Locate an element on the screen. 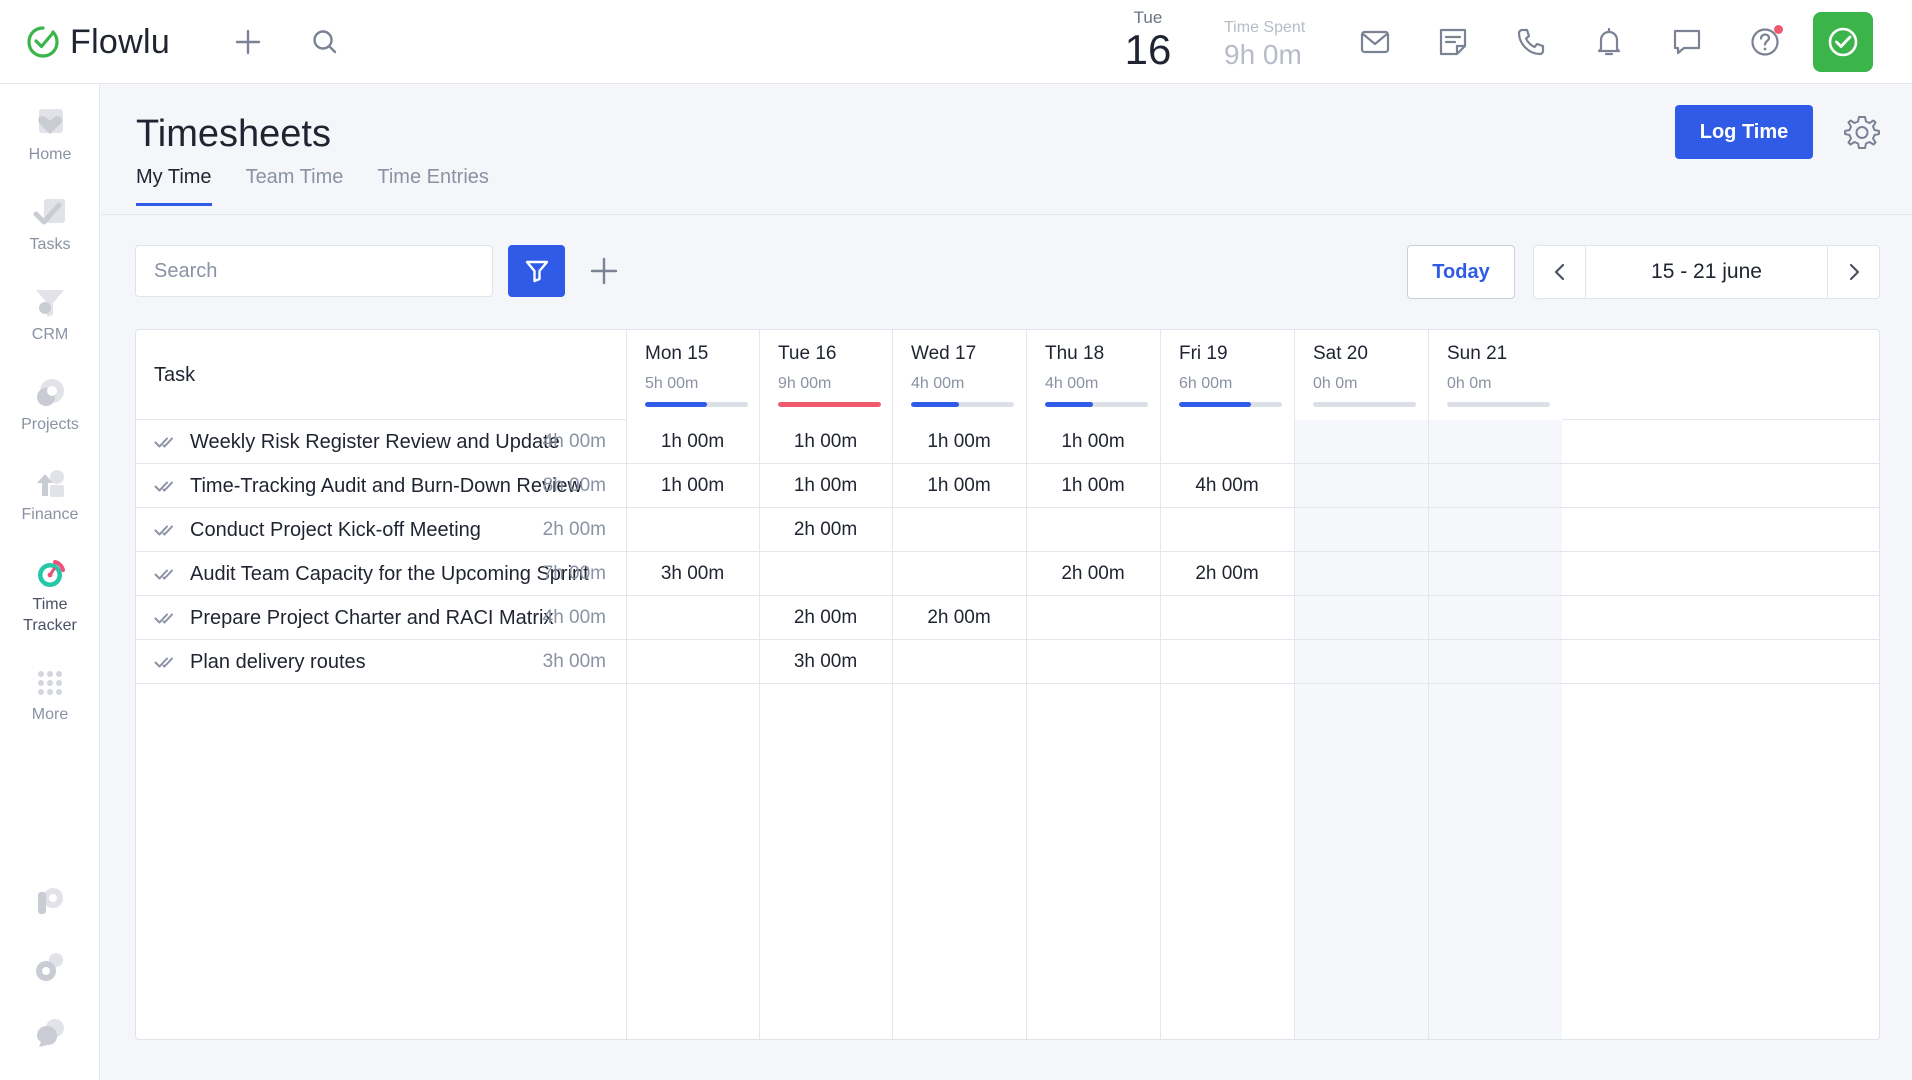 The width and height of the screenshot is (1912, 1080). tab-time-entries: Time Entries is located at coordinates (433, 185).